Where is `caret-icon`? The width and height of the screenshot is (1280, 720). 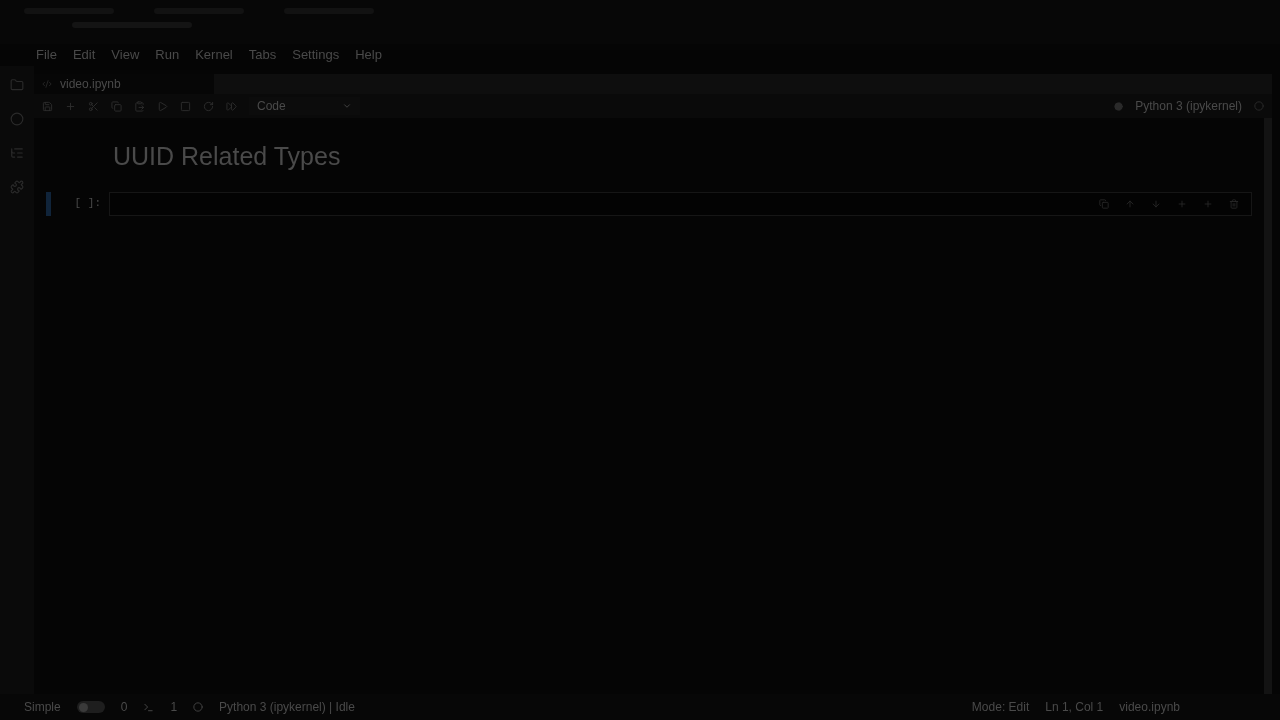
caret-icon is located at coordinates (346, 106).